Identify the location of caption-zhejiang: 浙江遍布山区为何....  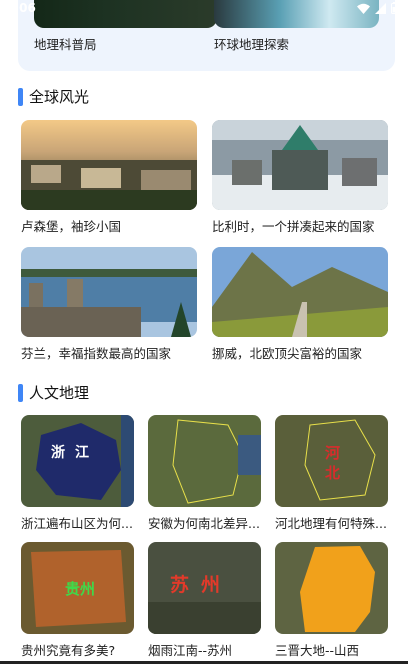
(77, 523).